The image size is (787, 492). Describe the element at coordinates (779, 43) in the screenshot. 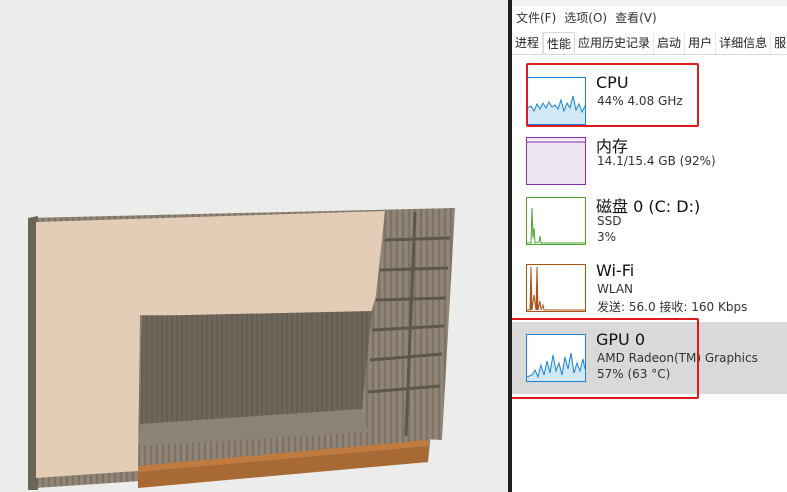

I see `tab-services: 服` at that location.